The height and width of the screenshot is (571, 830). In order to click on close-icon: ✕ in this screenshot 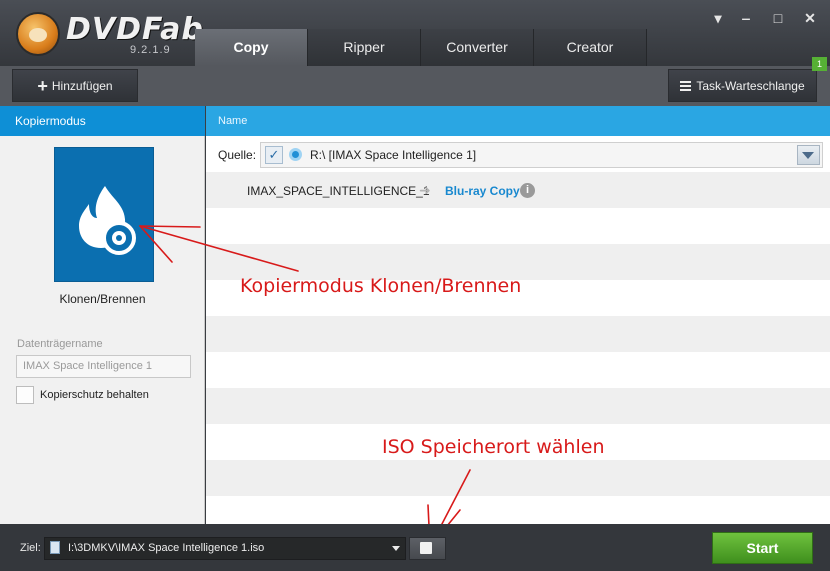, I will do `click(810, 18)`.